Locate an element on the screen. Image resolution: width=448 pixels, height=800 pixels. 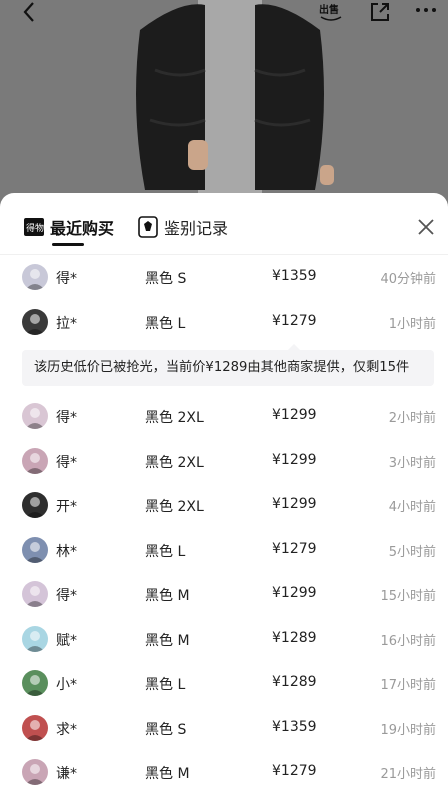
buyer-name: 求* is located at coordinates (66, 729).